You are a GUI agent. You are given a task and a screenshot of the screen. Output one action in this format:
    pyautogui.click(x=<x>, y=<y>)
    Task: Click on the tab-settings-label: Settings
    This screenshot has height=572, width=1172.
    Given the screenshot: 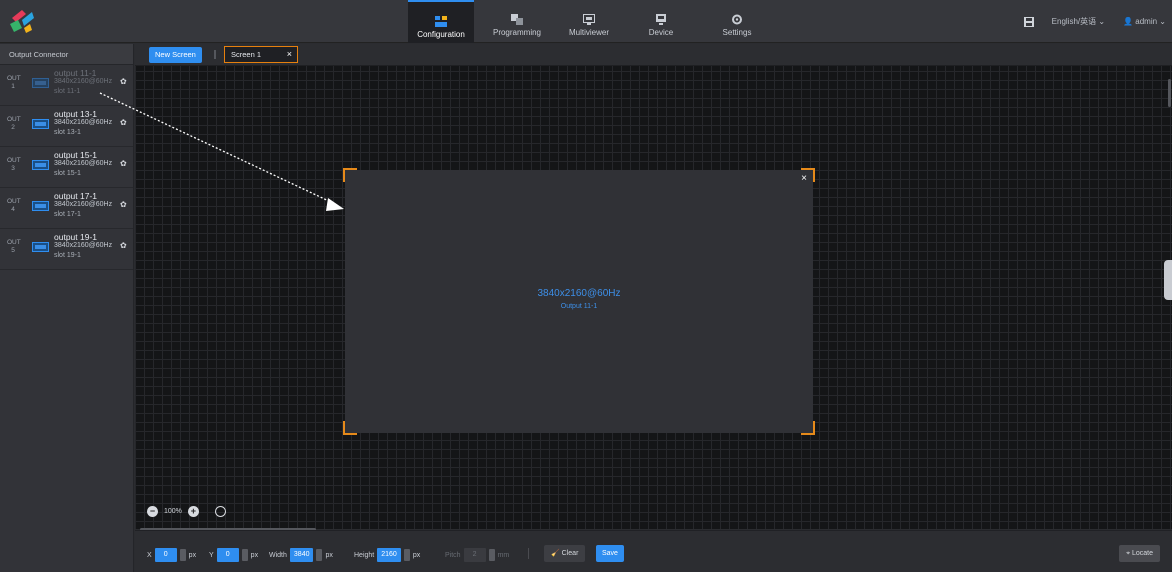 What is the action you would take?
    pyautogui.click(x=737, y=32)
    